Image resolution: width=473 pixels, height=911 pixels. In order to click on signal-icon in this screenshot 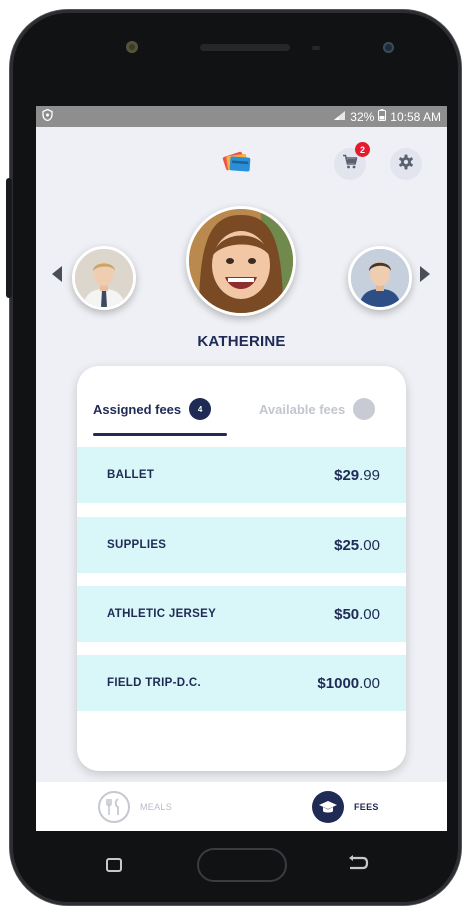, I will do `click(339, 117)`.